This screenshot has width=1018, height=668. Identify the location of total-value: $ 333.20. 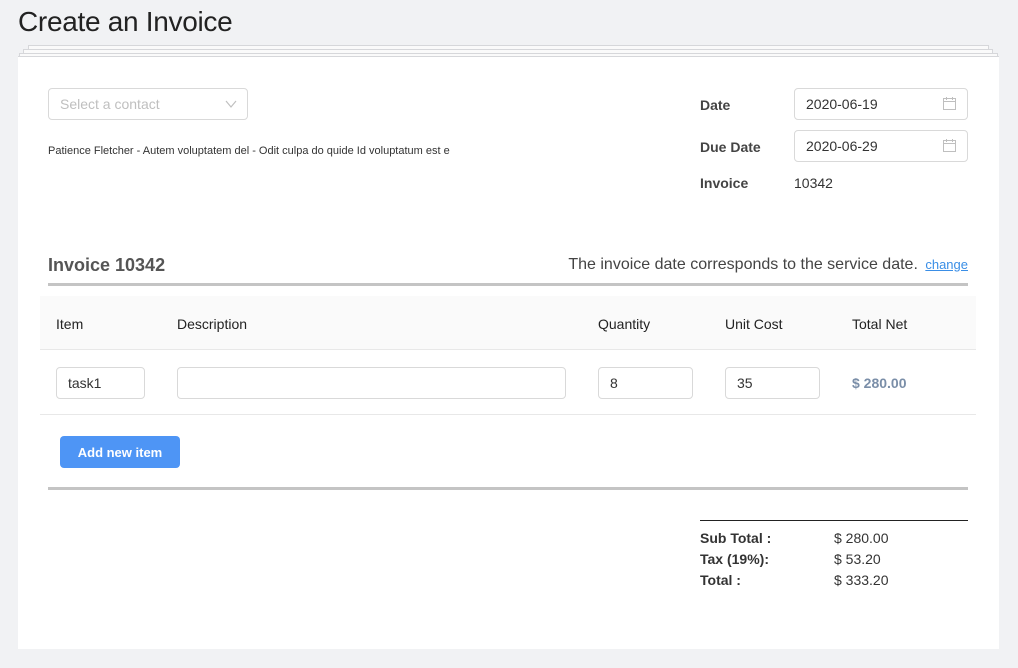
(861, 580).